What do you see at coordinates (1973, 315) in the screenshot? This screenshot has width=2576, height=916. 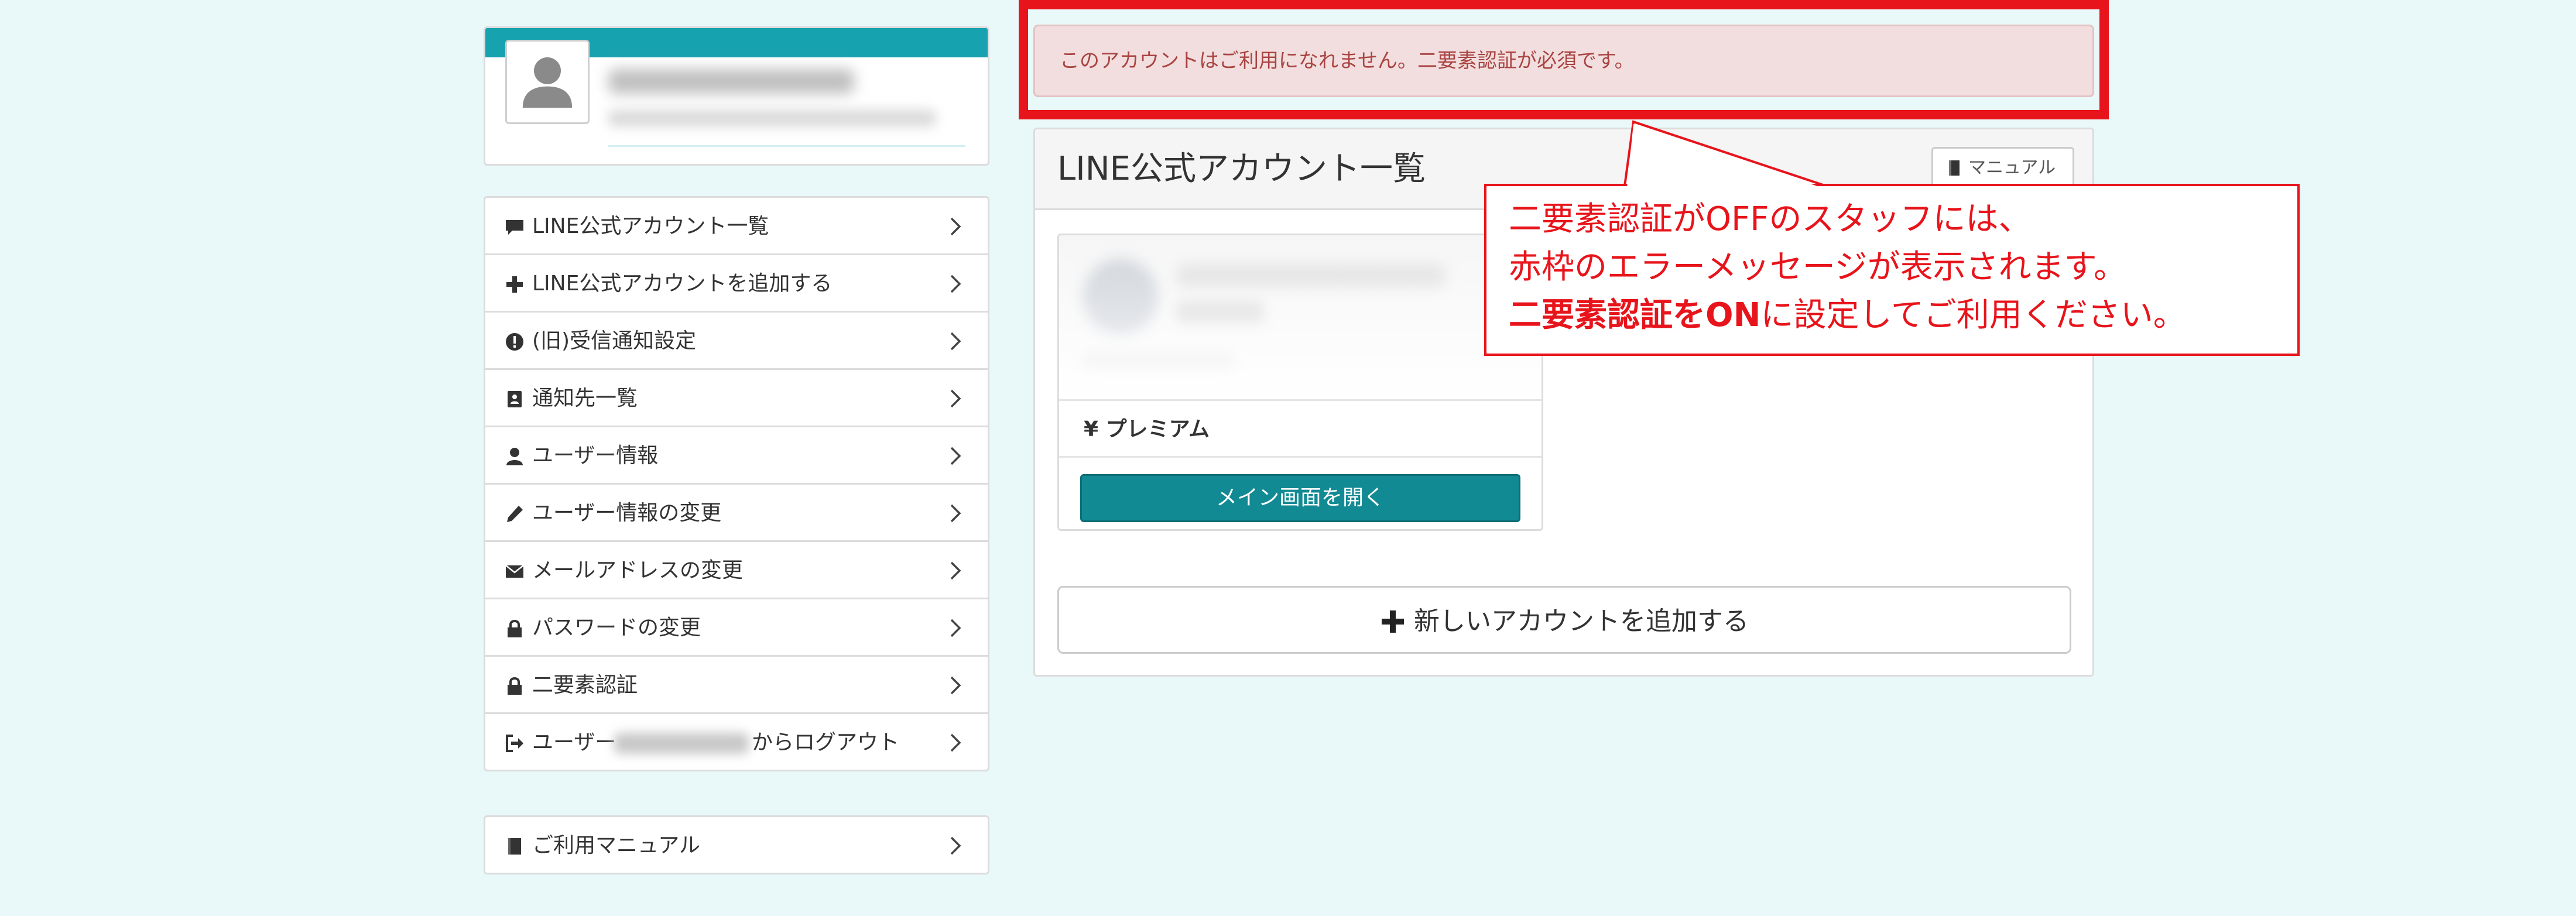 I see `callout-line-3-rest: に設定してご利用ください。` at bounding box center [1973, 315].